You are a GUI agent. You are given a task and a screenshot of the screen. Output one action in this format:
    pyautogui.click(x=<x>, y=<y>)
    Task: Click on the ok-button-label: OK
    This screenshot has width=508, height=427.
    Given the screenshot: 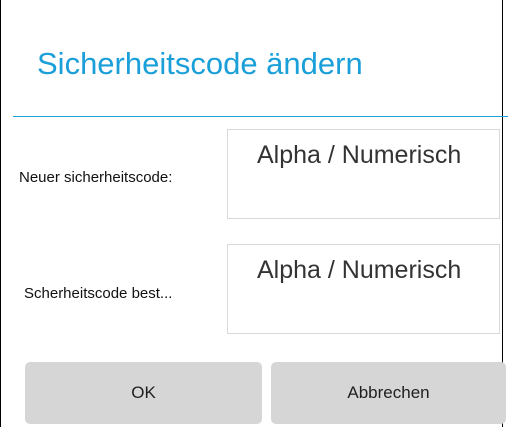 What is the action you would take?
    pyautogui.click(x=143, y=392)
    